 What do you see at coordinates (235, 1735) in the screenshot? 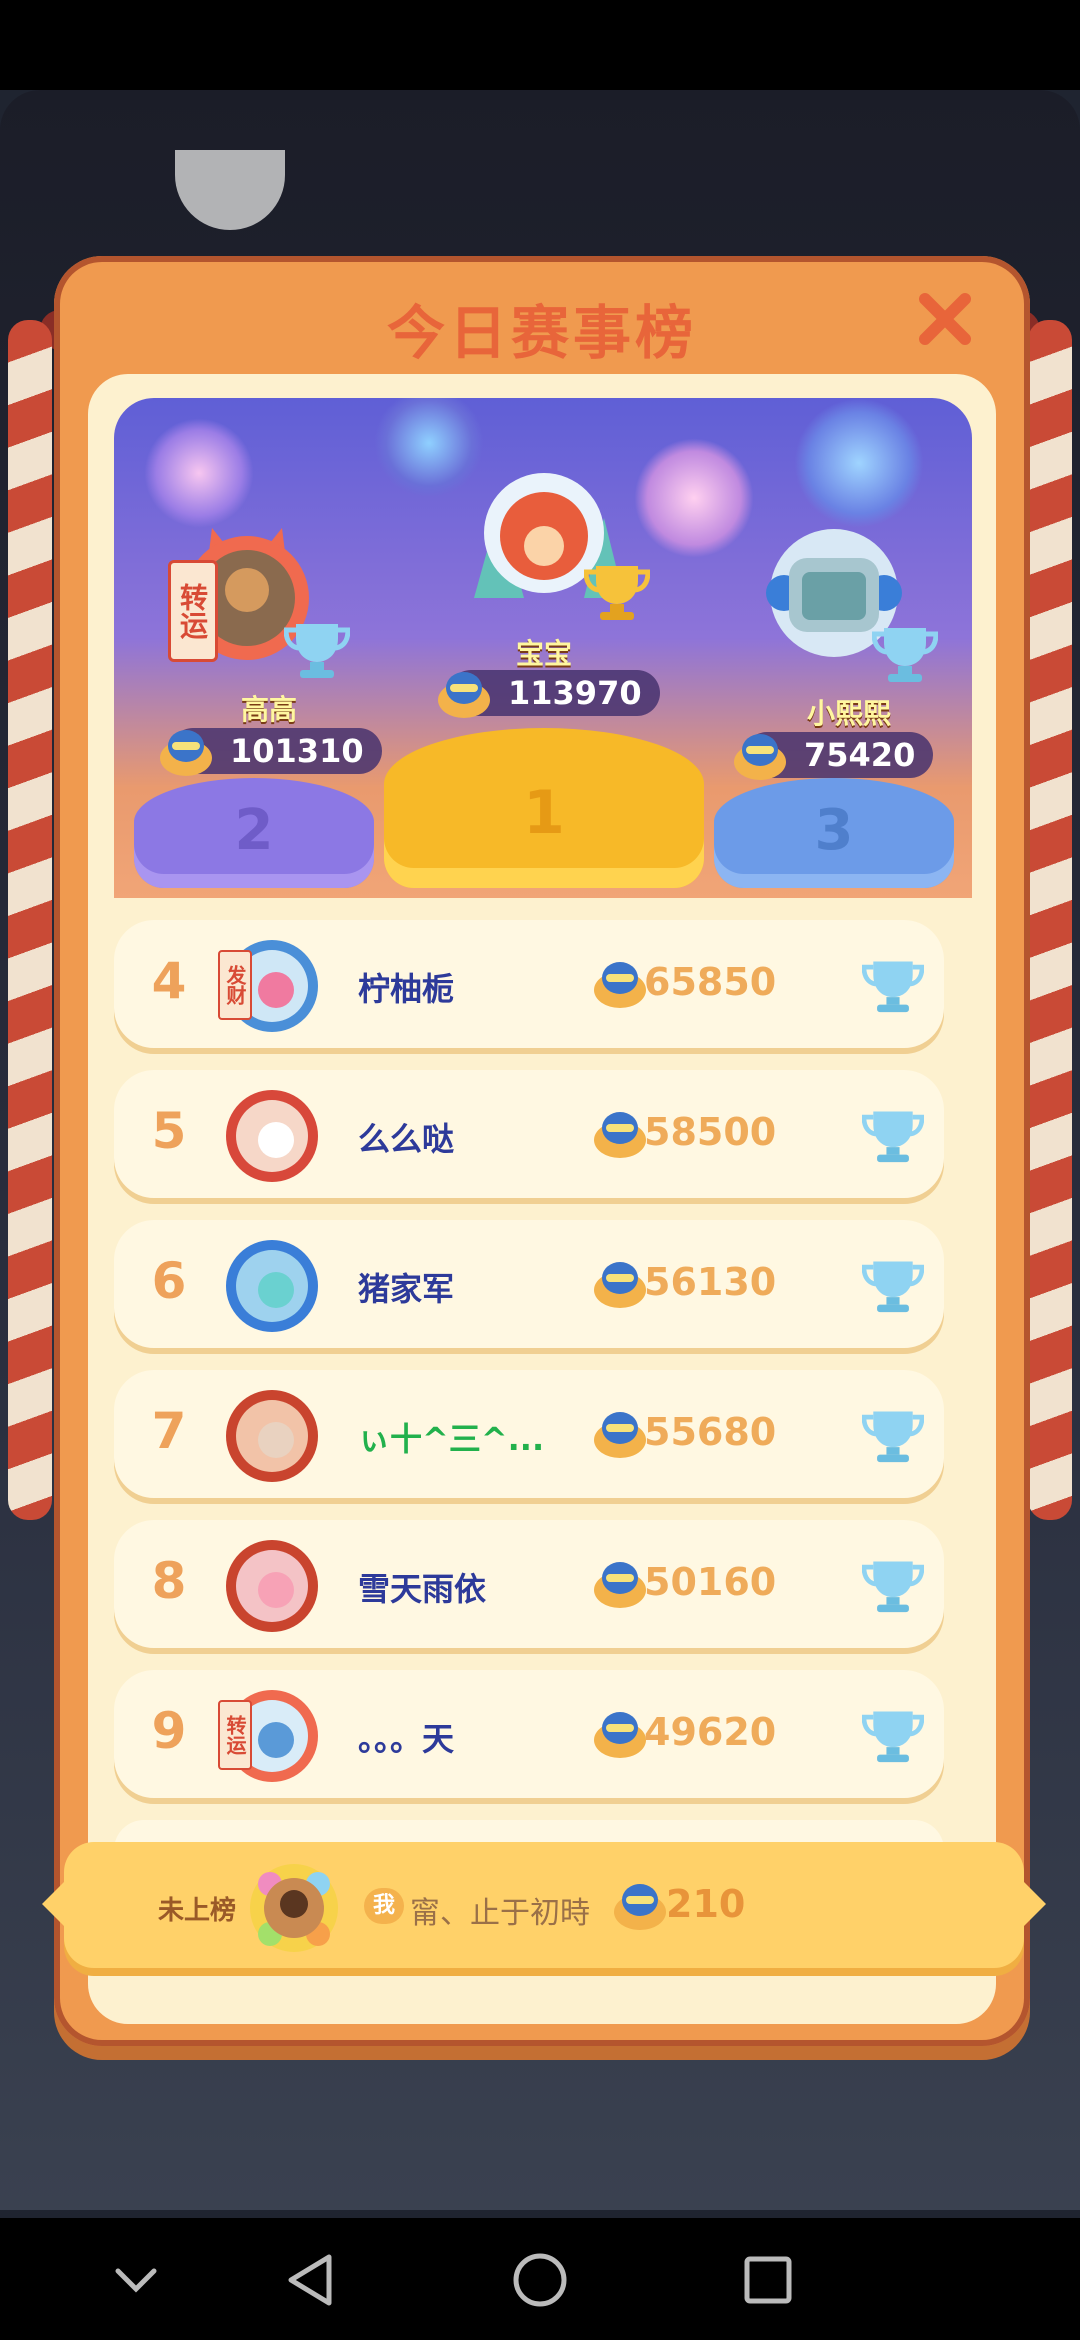
I see `avatar-badge: 转运` at bounding box center [235, 1735].